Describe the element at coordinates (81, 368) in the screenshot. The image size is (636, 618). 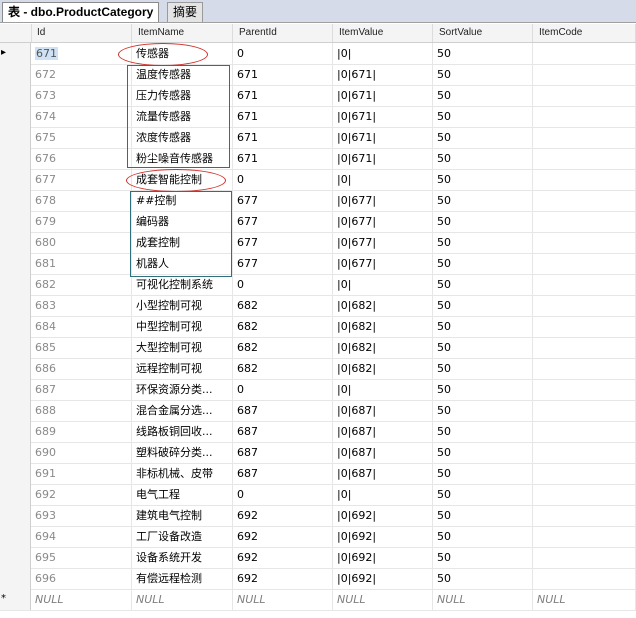
I see `cell-id: 686` at that location.